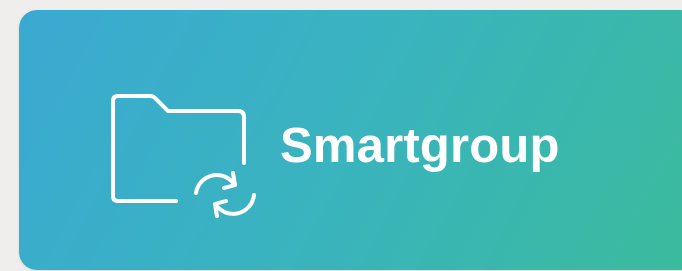 The image size is (682, 271). I want to click on card-label: Smartgroup, so click(420, 146).